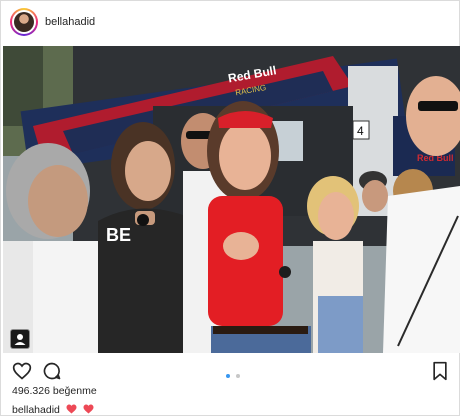  What do you see at coordinates (54, 391) in the screenshot?
I see `likes-count: 496.326 beğenme` at bounding box center [54, 391].